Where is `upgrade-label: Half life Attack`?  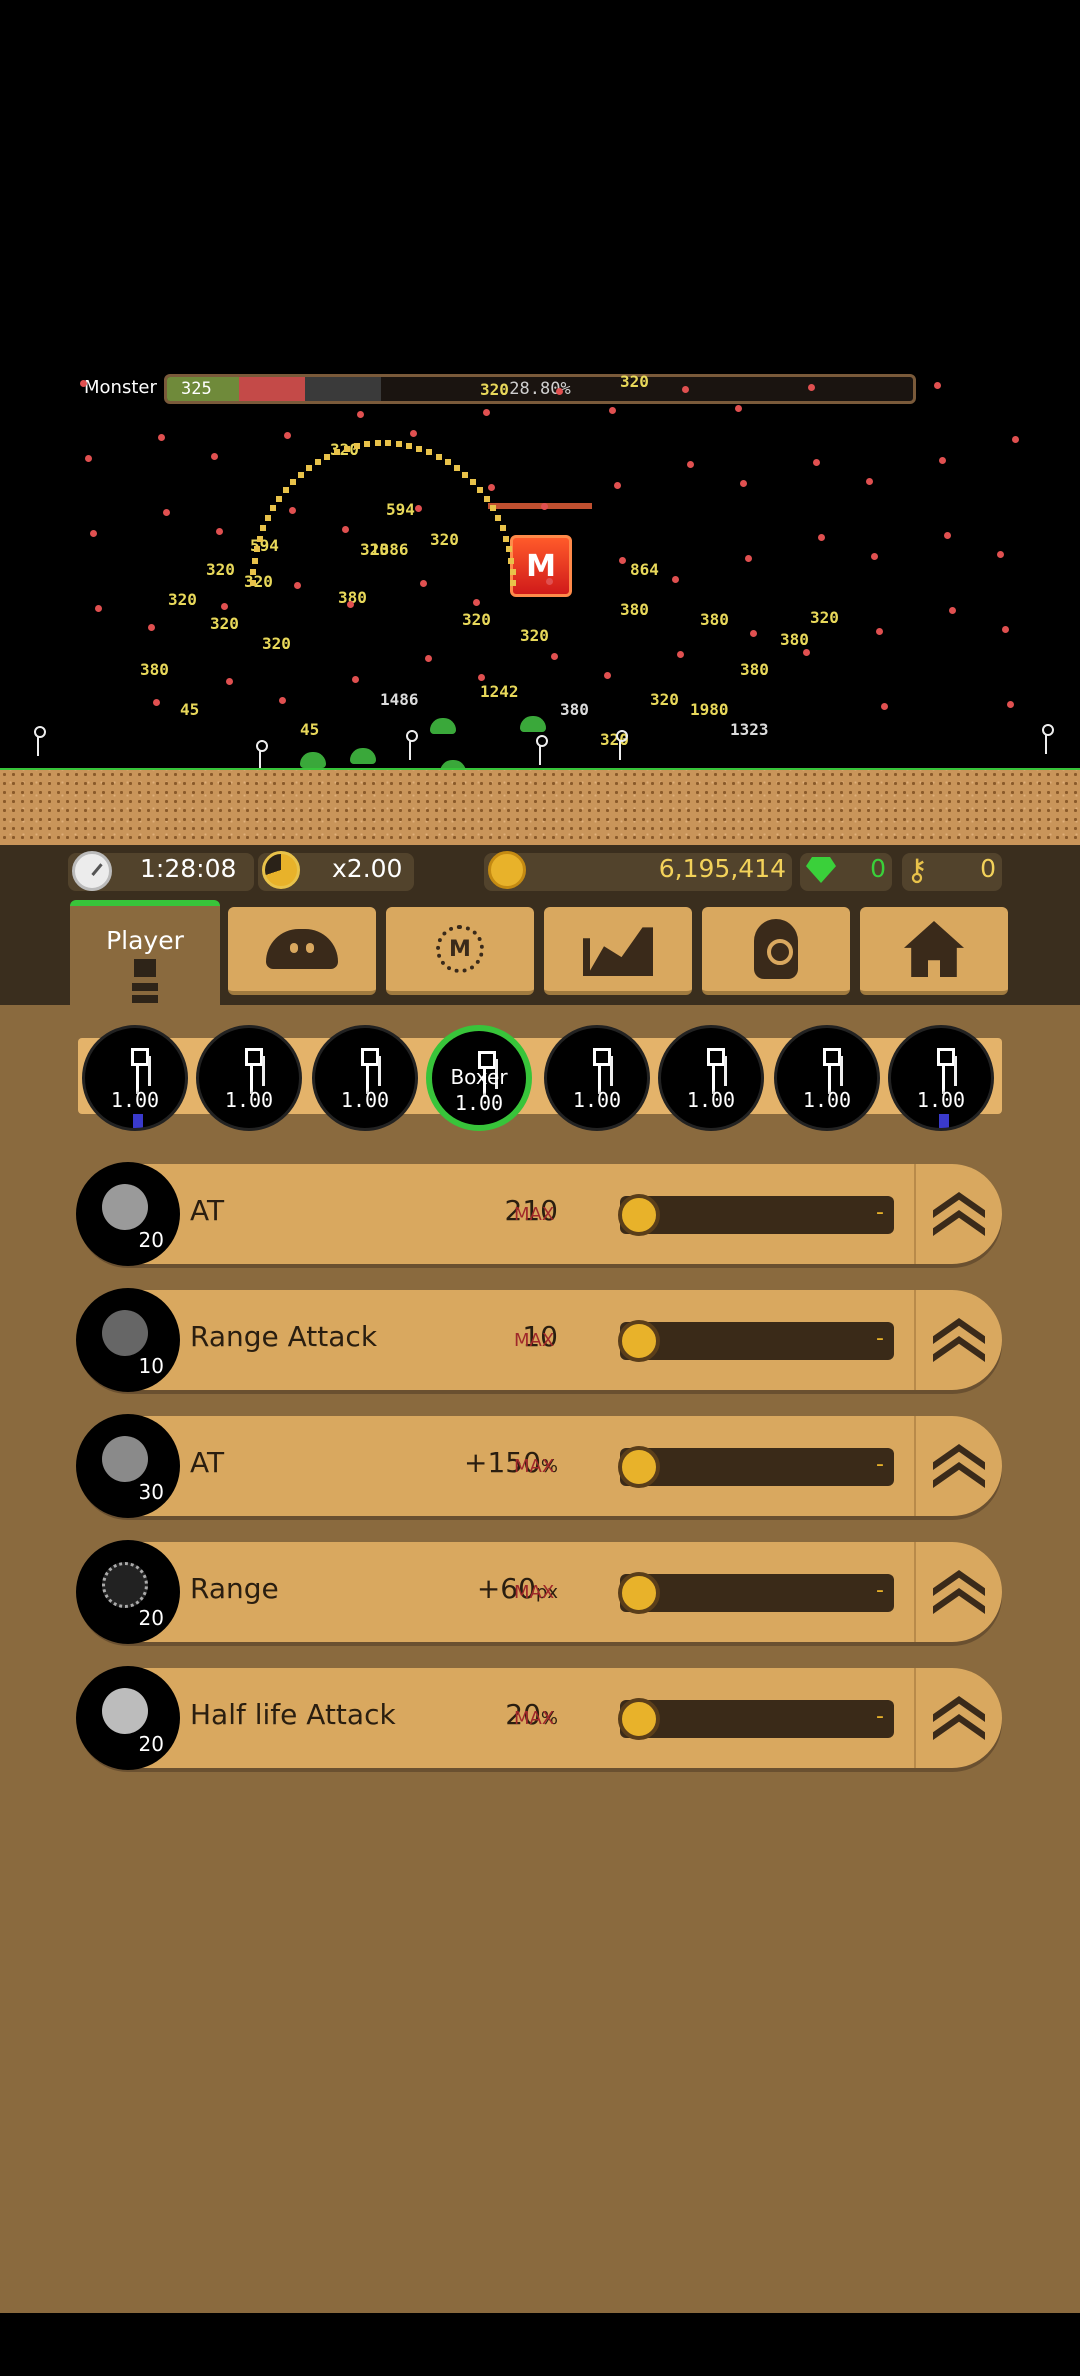
upgrade-label: Half life Attack is located at coordinates (293, 1714).